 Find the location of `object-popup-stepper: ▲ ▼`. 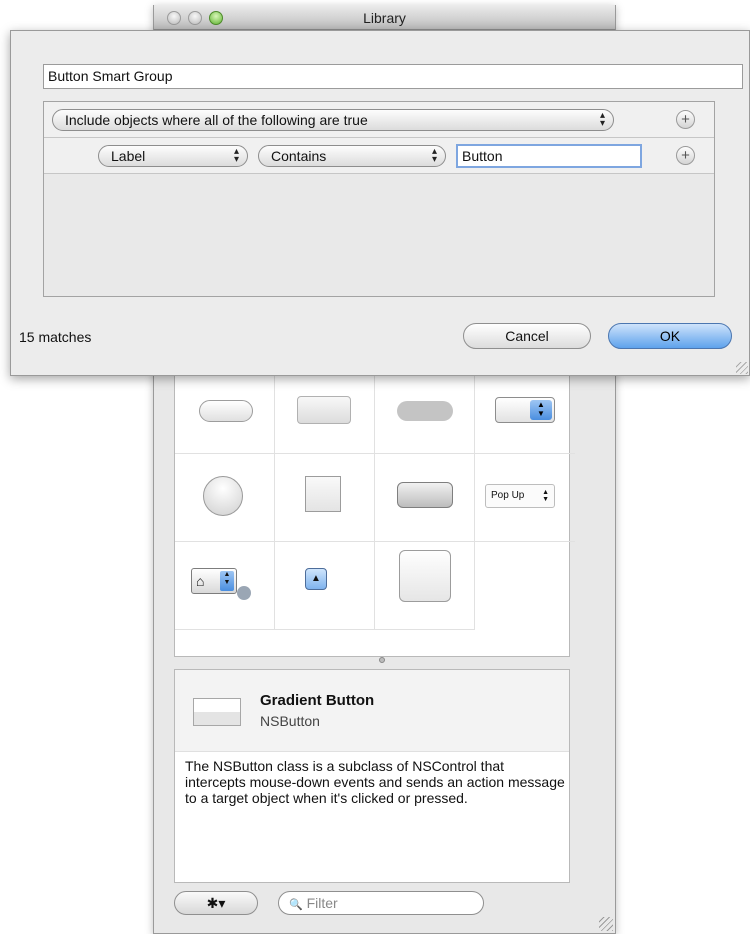

object-popup-stepper: ▲ ▼ is located at coordinates (525, 410).